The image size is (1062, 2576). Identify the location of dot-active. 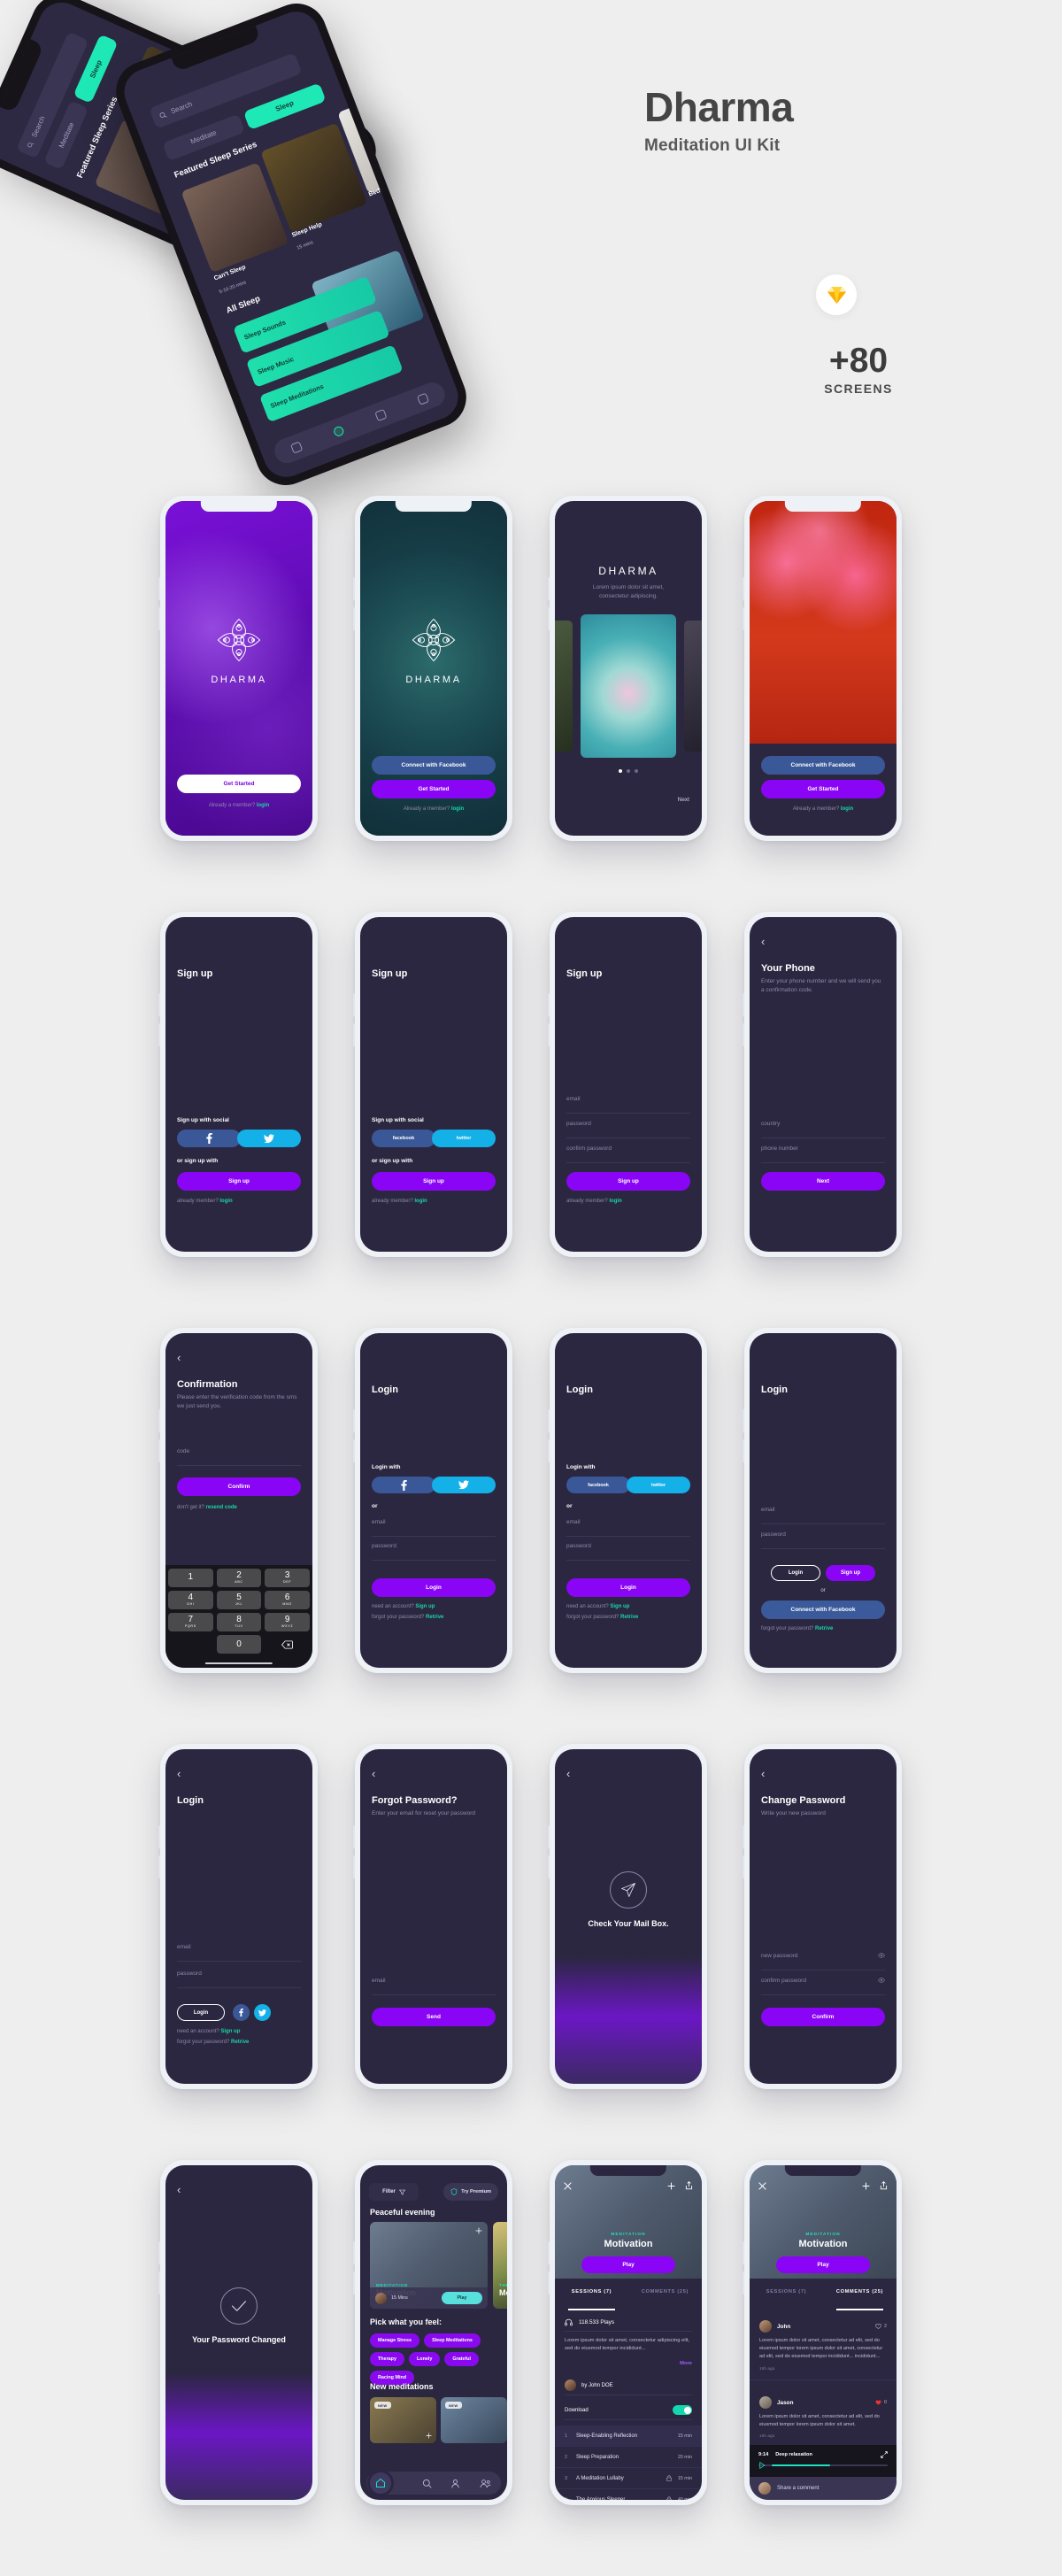
(620, 771).